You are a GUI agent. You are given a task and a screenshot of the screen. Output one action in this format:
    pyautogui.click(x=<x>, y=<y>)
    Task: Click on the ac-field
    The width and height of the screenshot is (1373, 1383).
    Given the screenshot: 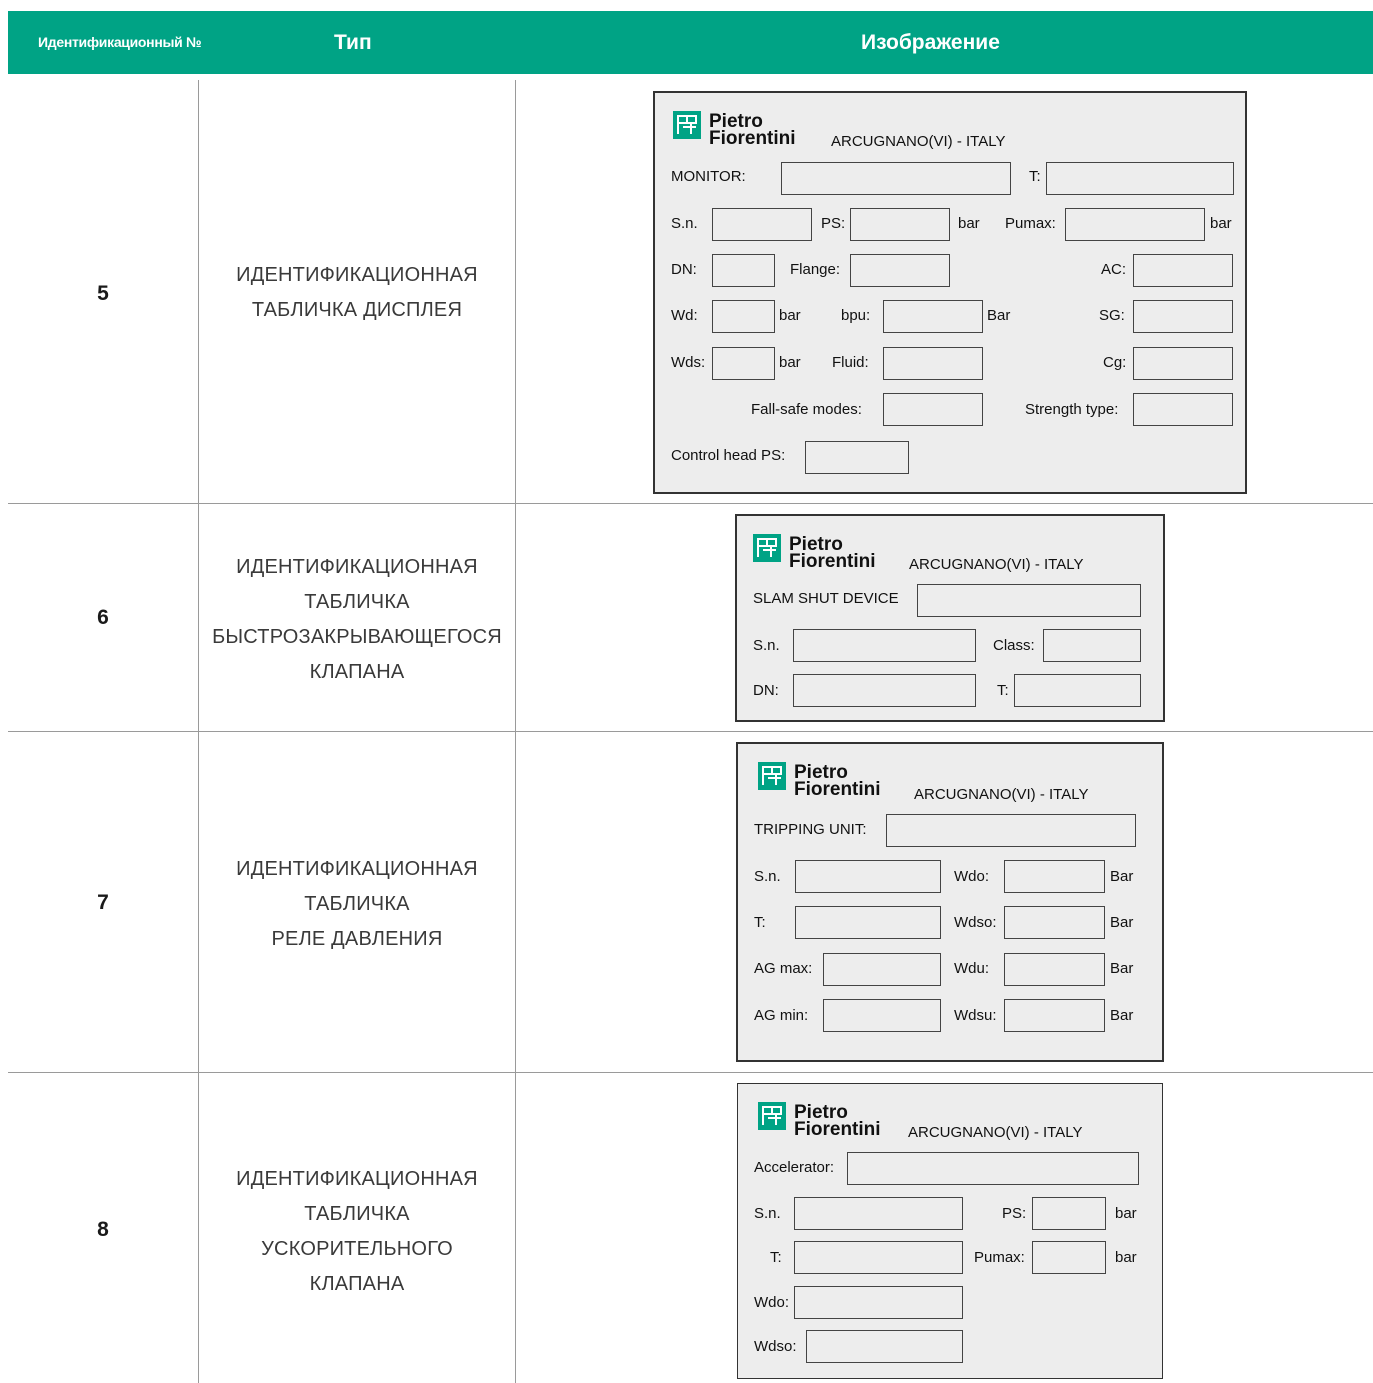 What is the action you would take?
    pyautogui.click(x=1183, y=270)
    